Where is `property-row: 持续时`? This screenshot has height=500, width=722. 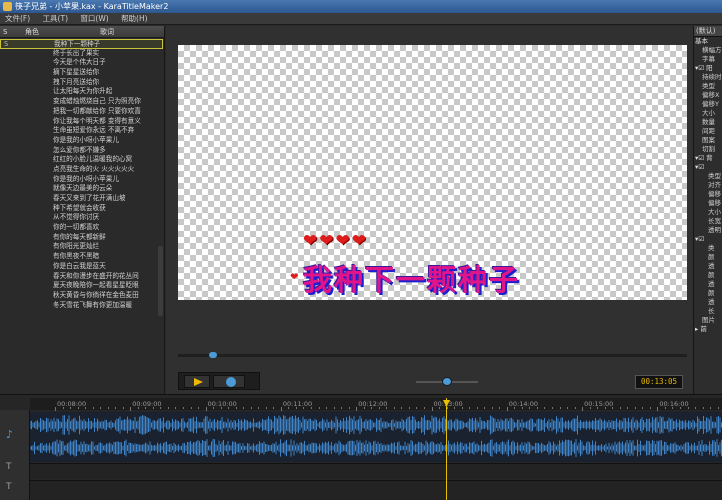 property-row: 持续时 is located at coordinates (708, 77).